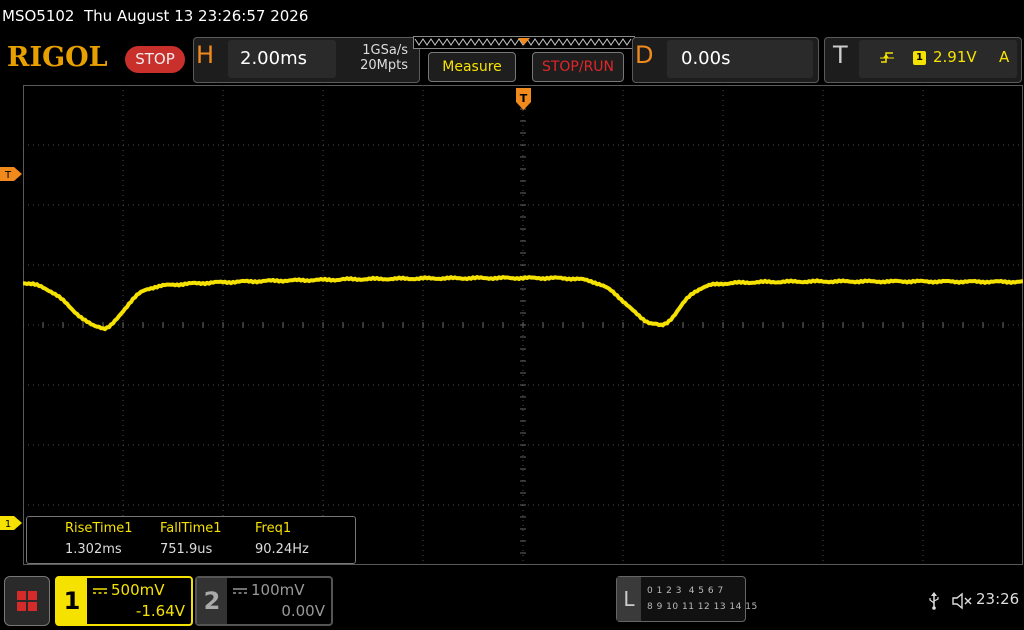  I want to click on rigol-logo: RIGOL, so click(57, 57).